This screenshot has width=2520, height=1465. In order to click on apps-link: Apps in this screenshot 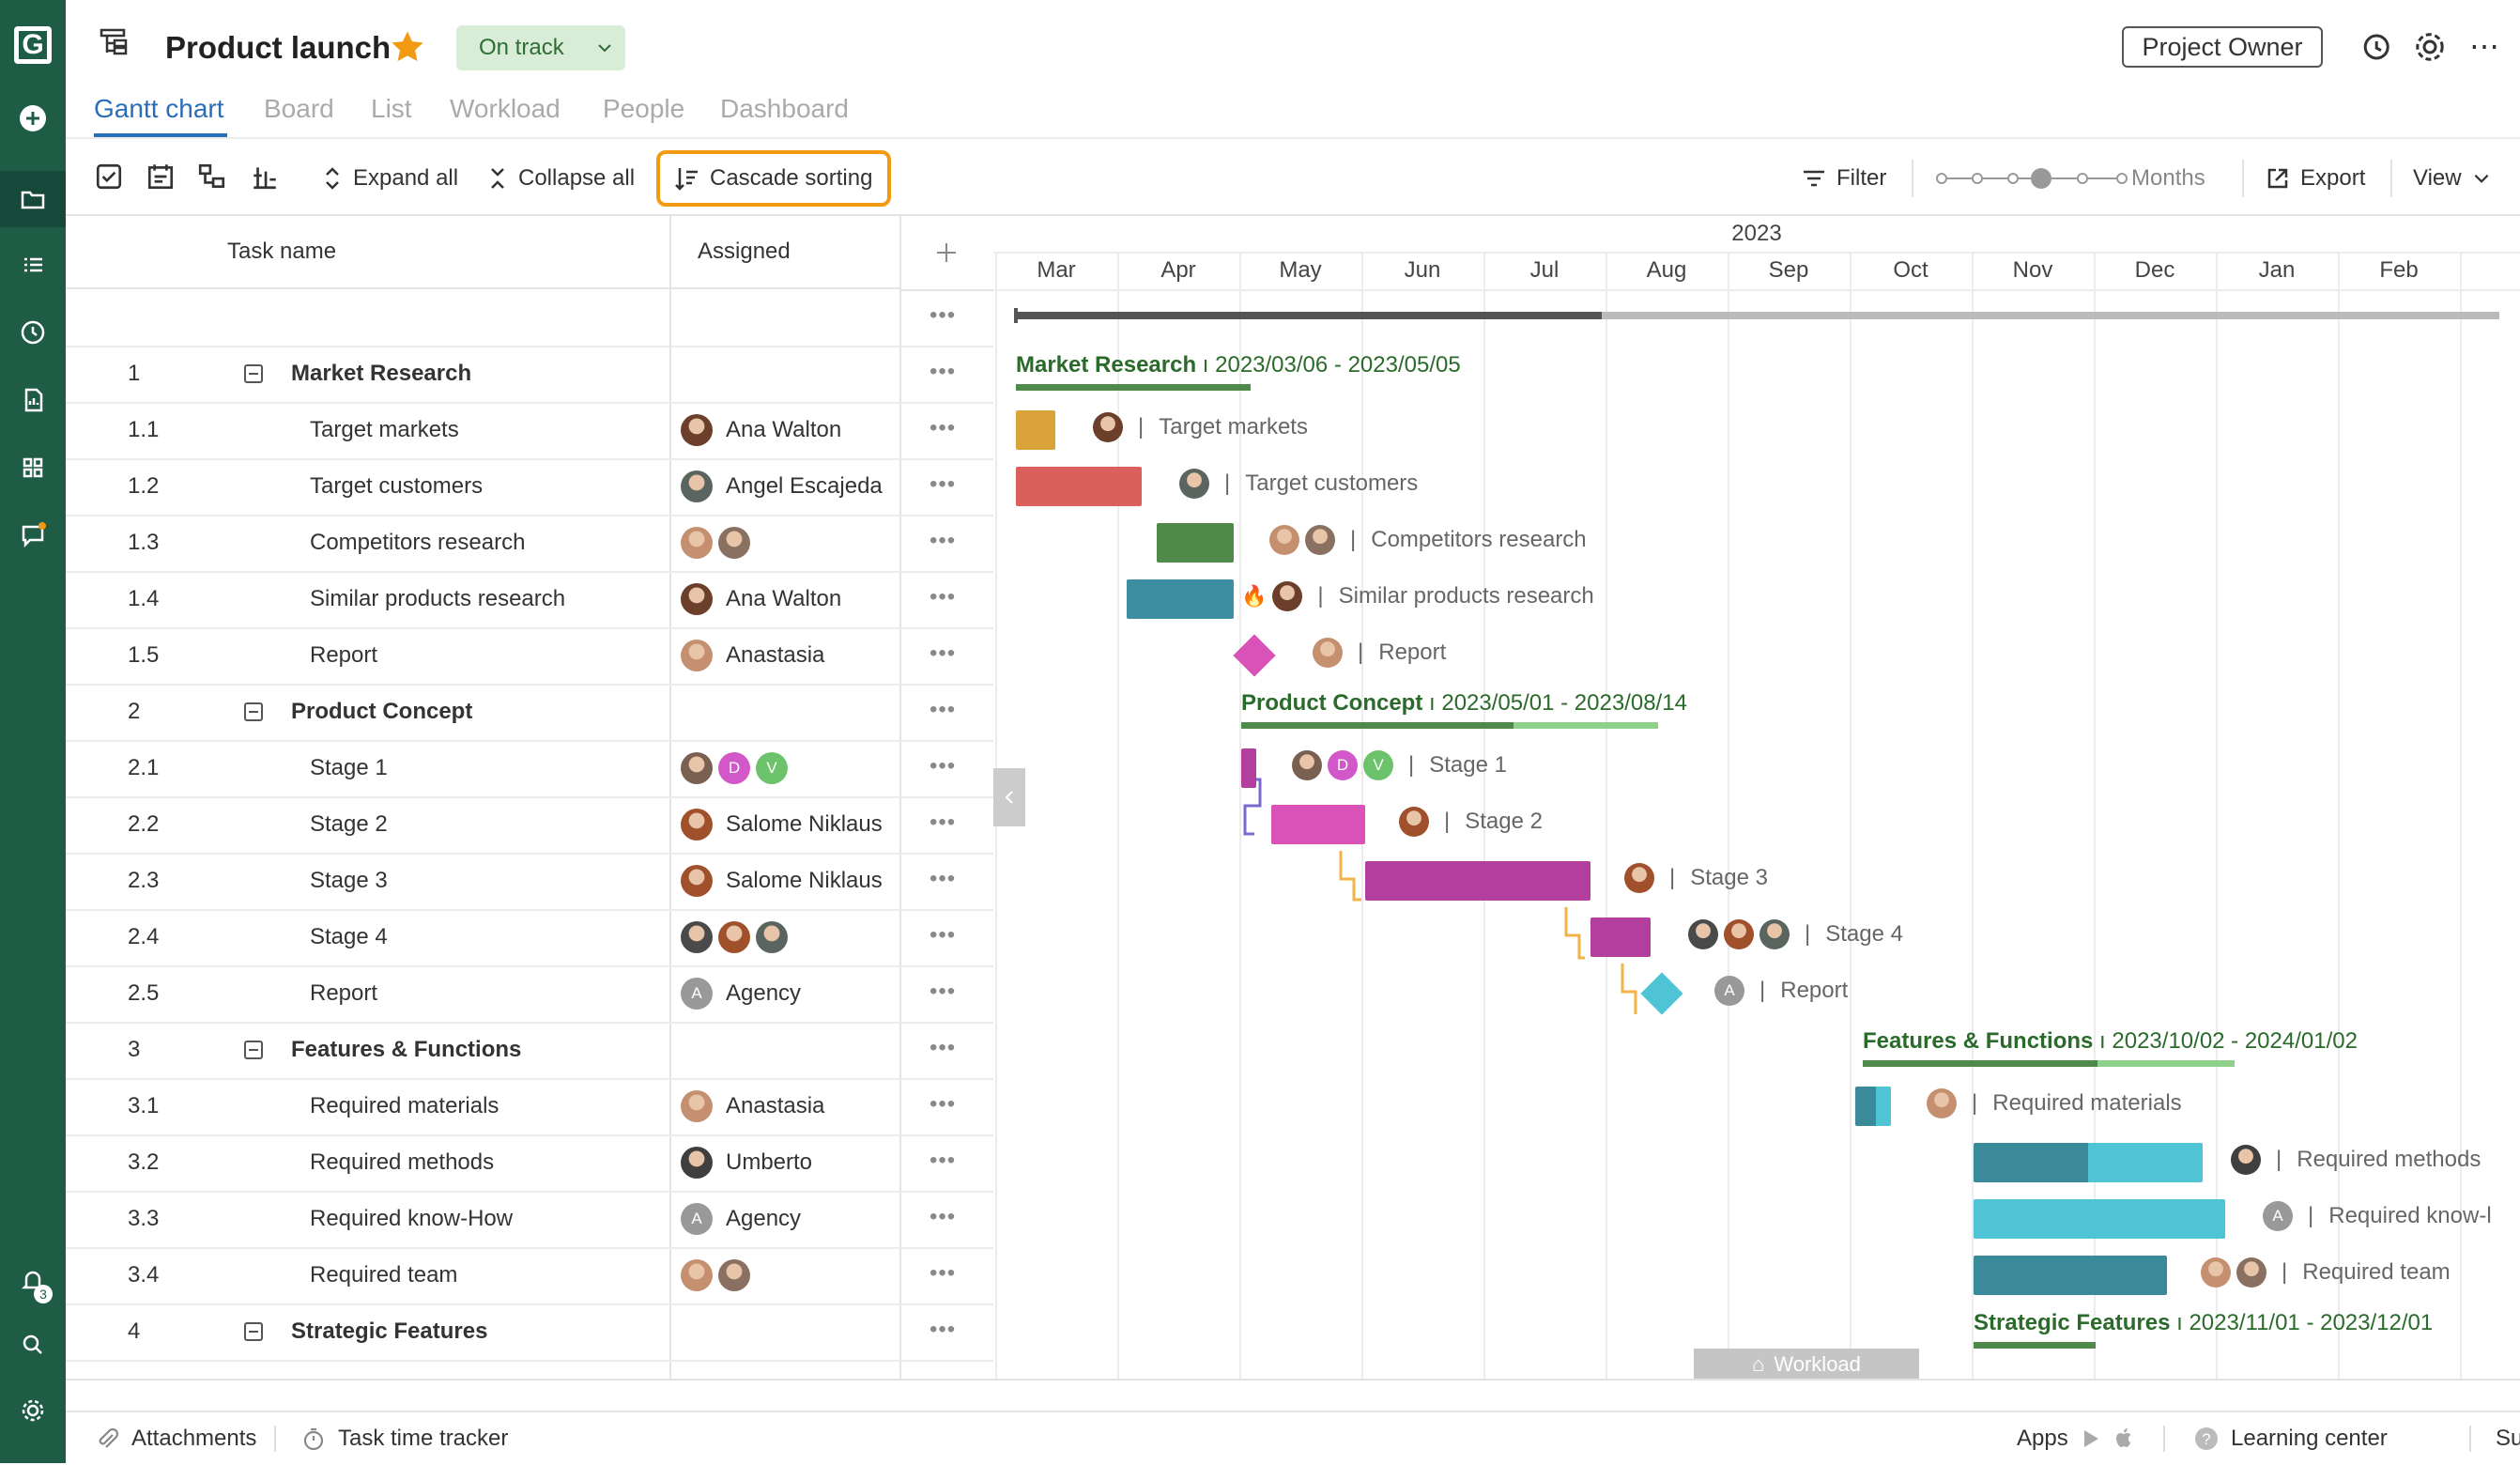, I will do `click(2076, 1438)`.